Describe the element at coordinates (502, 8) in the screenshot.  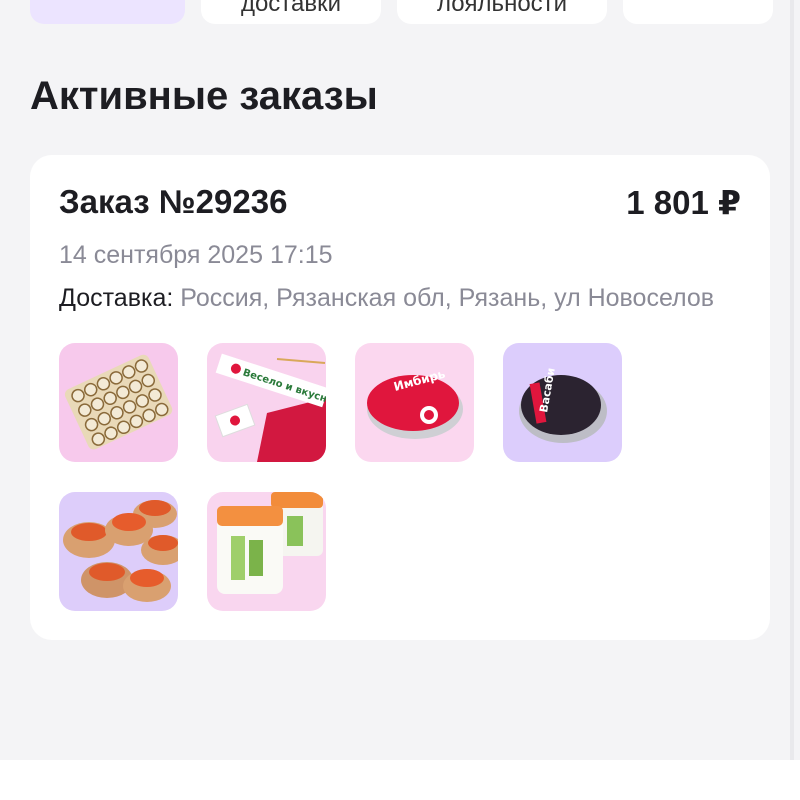
I see `tab-label: лояльности` at that location.